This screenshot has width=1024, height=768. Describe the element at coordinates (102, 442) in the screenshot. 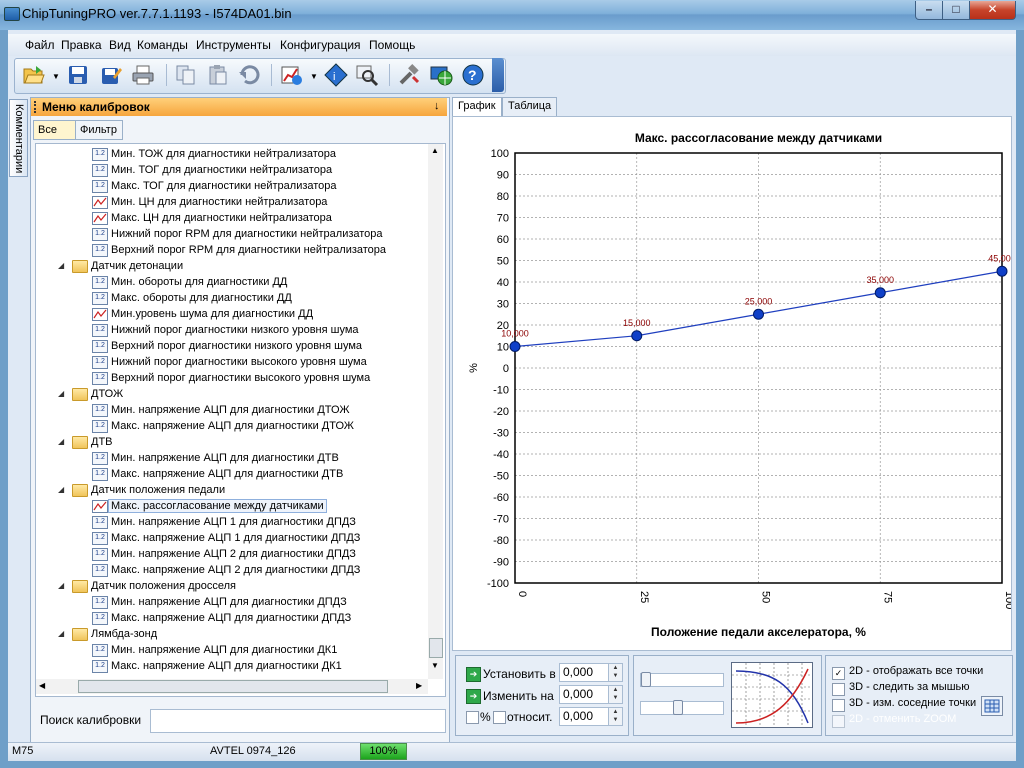

I see `tree-item-label: ДТВ` at that location.